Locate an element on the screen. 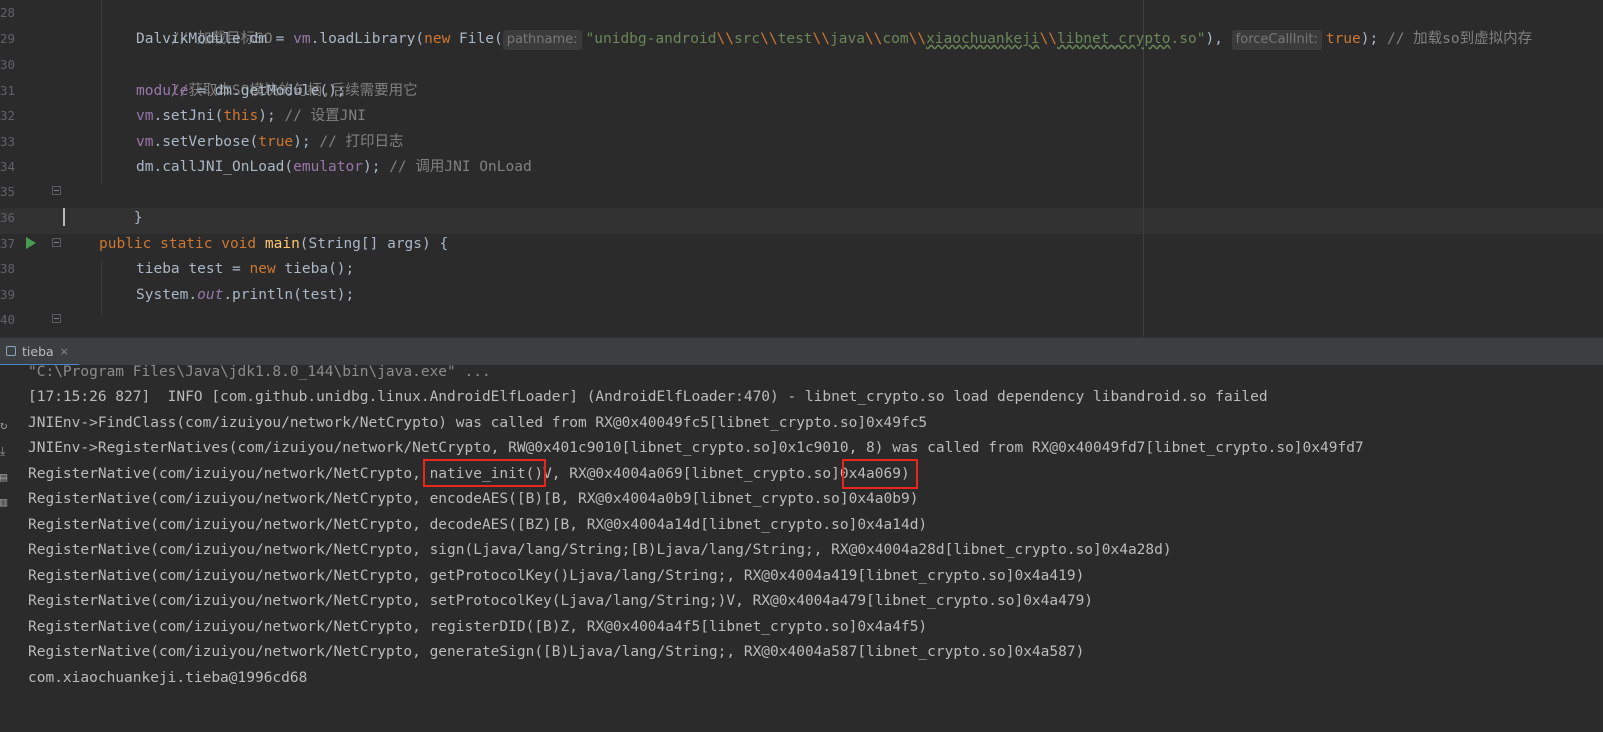 The height and width of the screenshot is (732, 1603). code-line-39: System.out.println(test); is located at coordinates (245, 295).